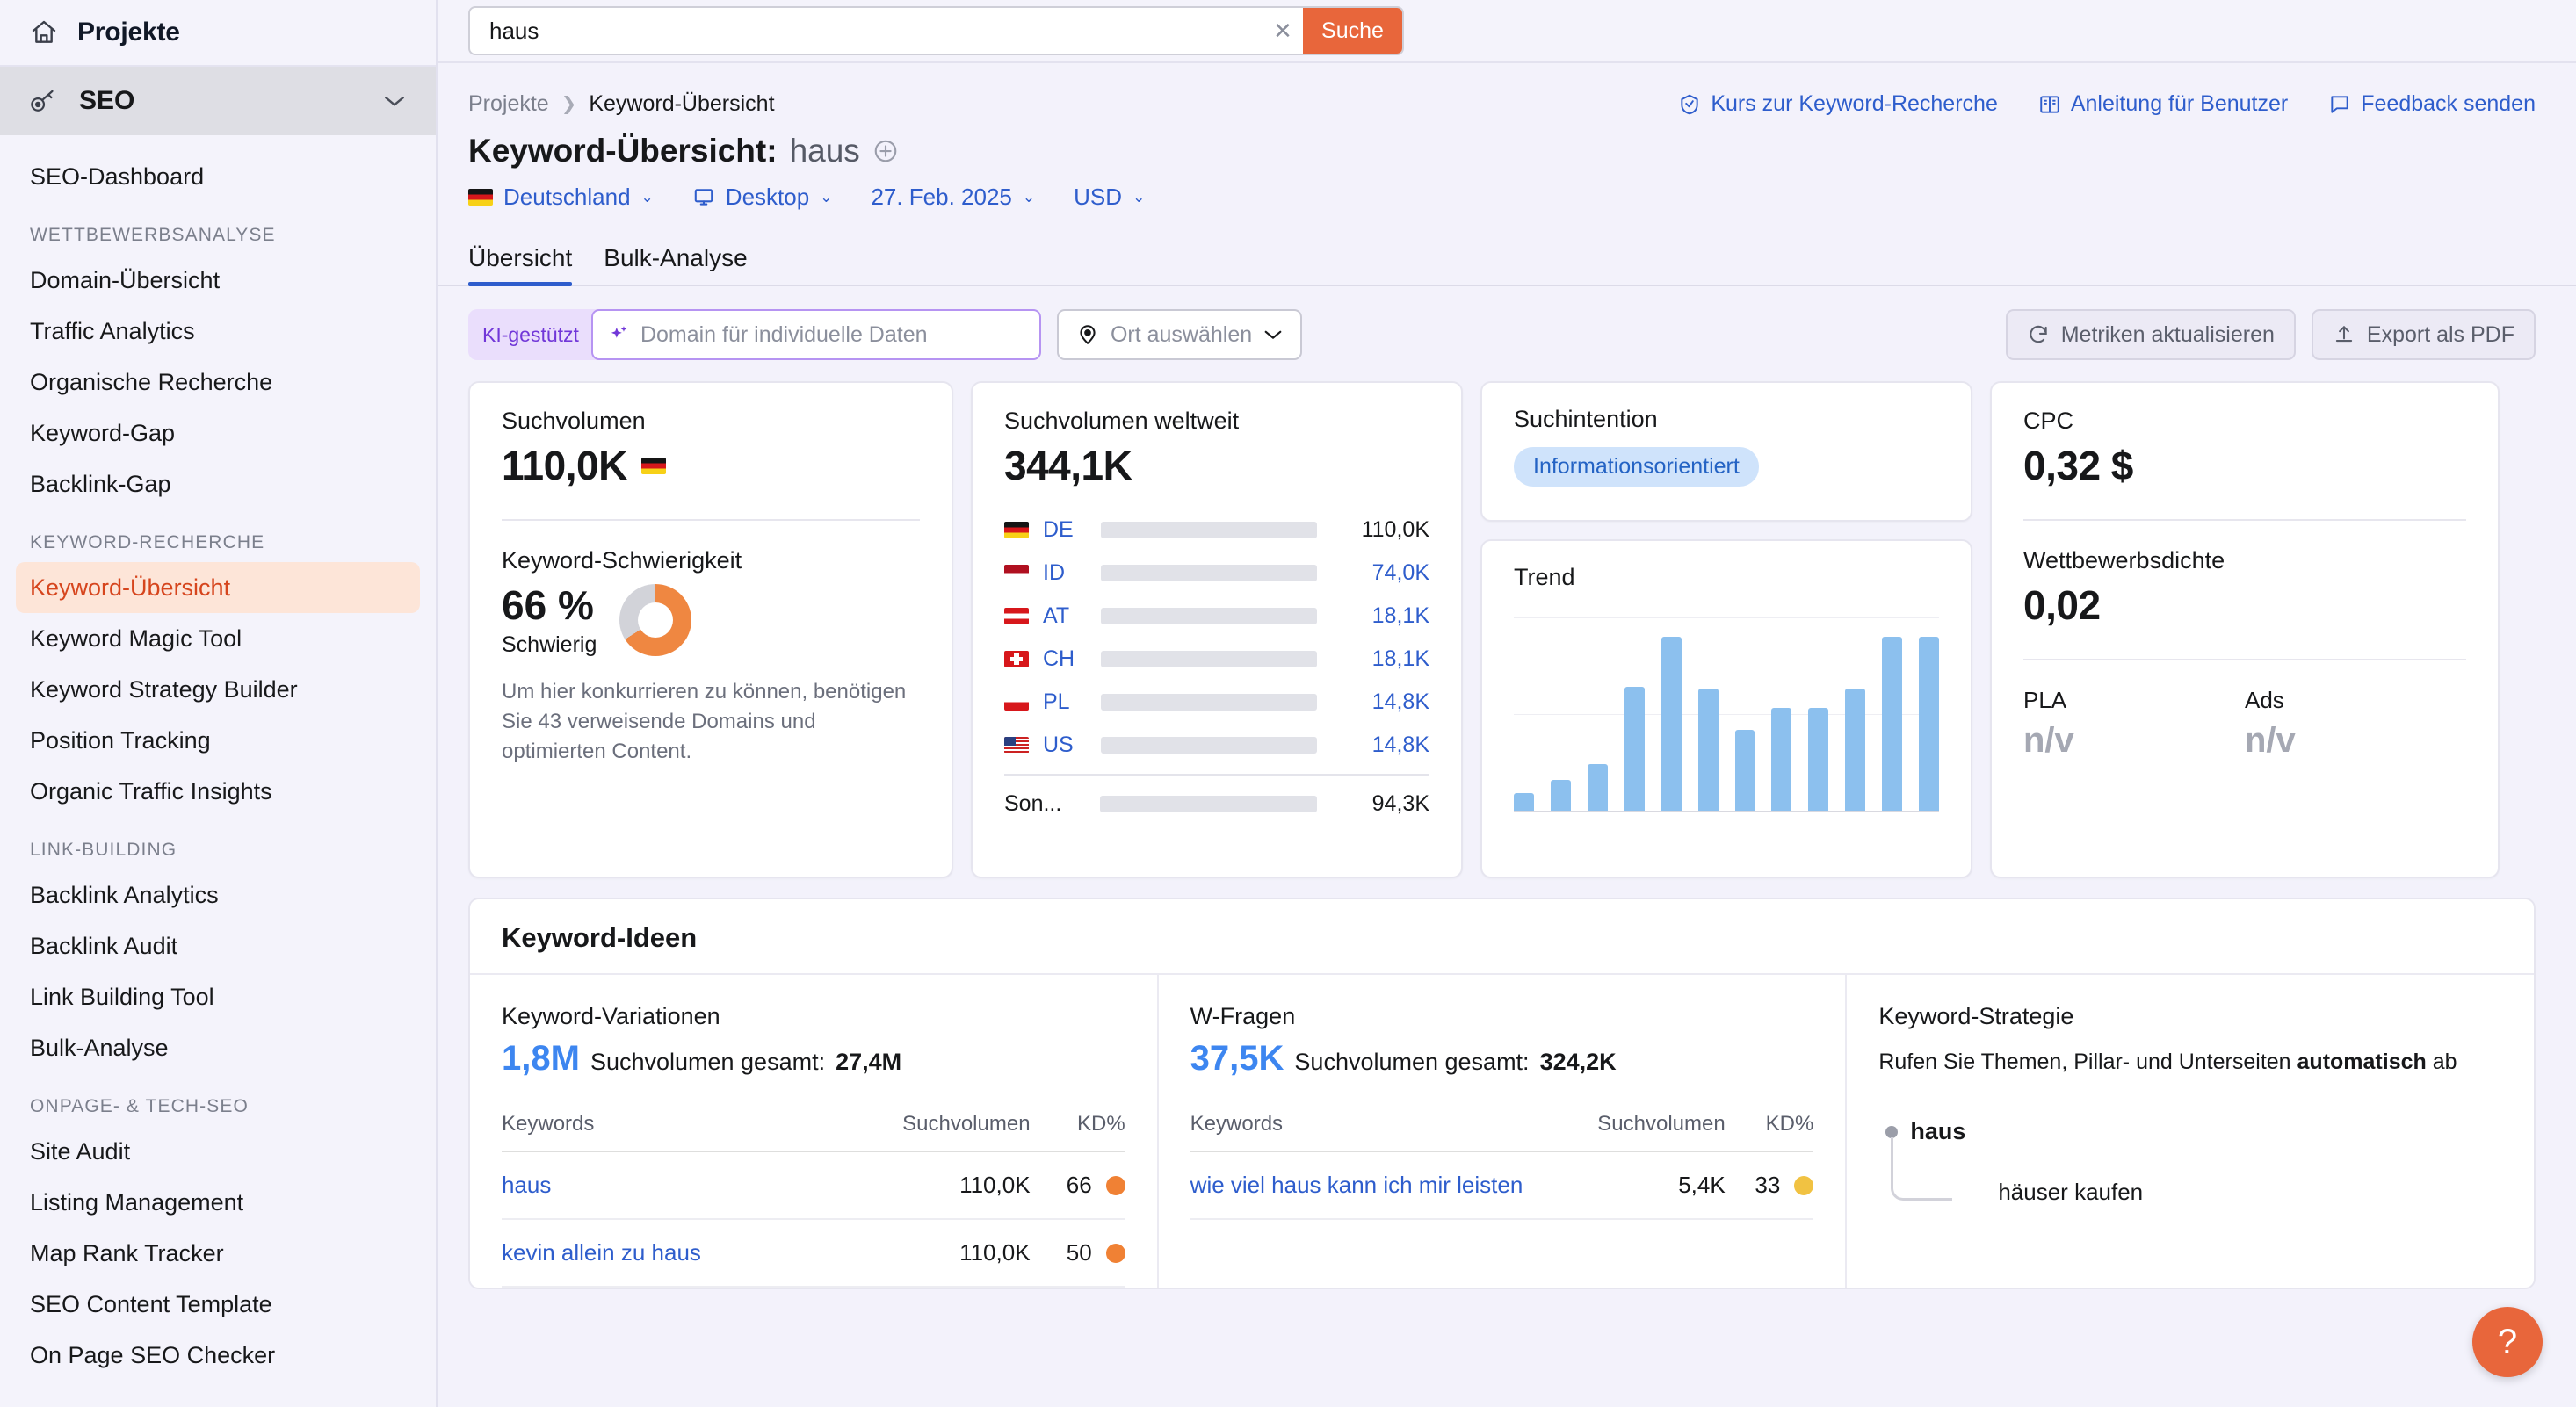 The width and height of the screenshot is (2576, 1407). I want to click on sidebar-item-keyword-magic-tool: Keyword Magic Tool, so click(218, 638).